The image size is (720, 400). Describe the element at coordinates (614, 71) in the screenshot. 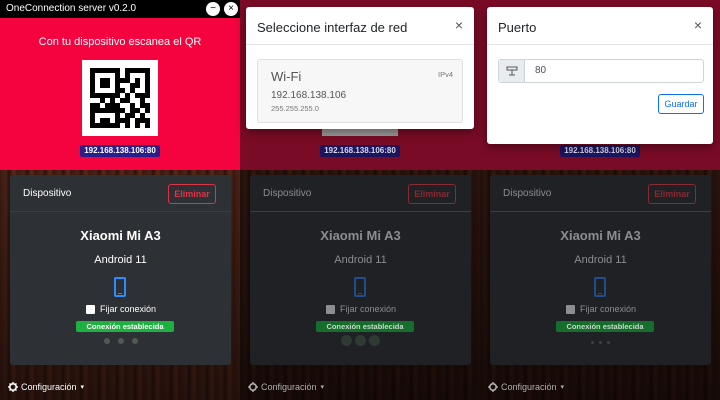

I see `port-input: 80` at that location.